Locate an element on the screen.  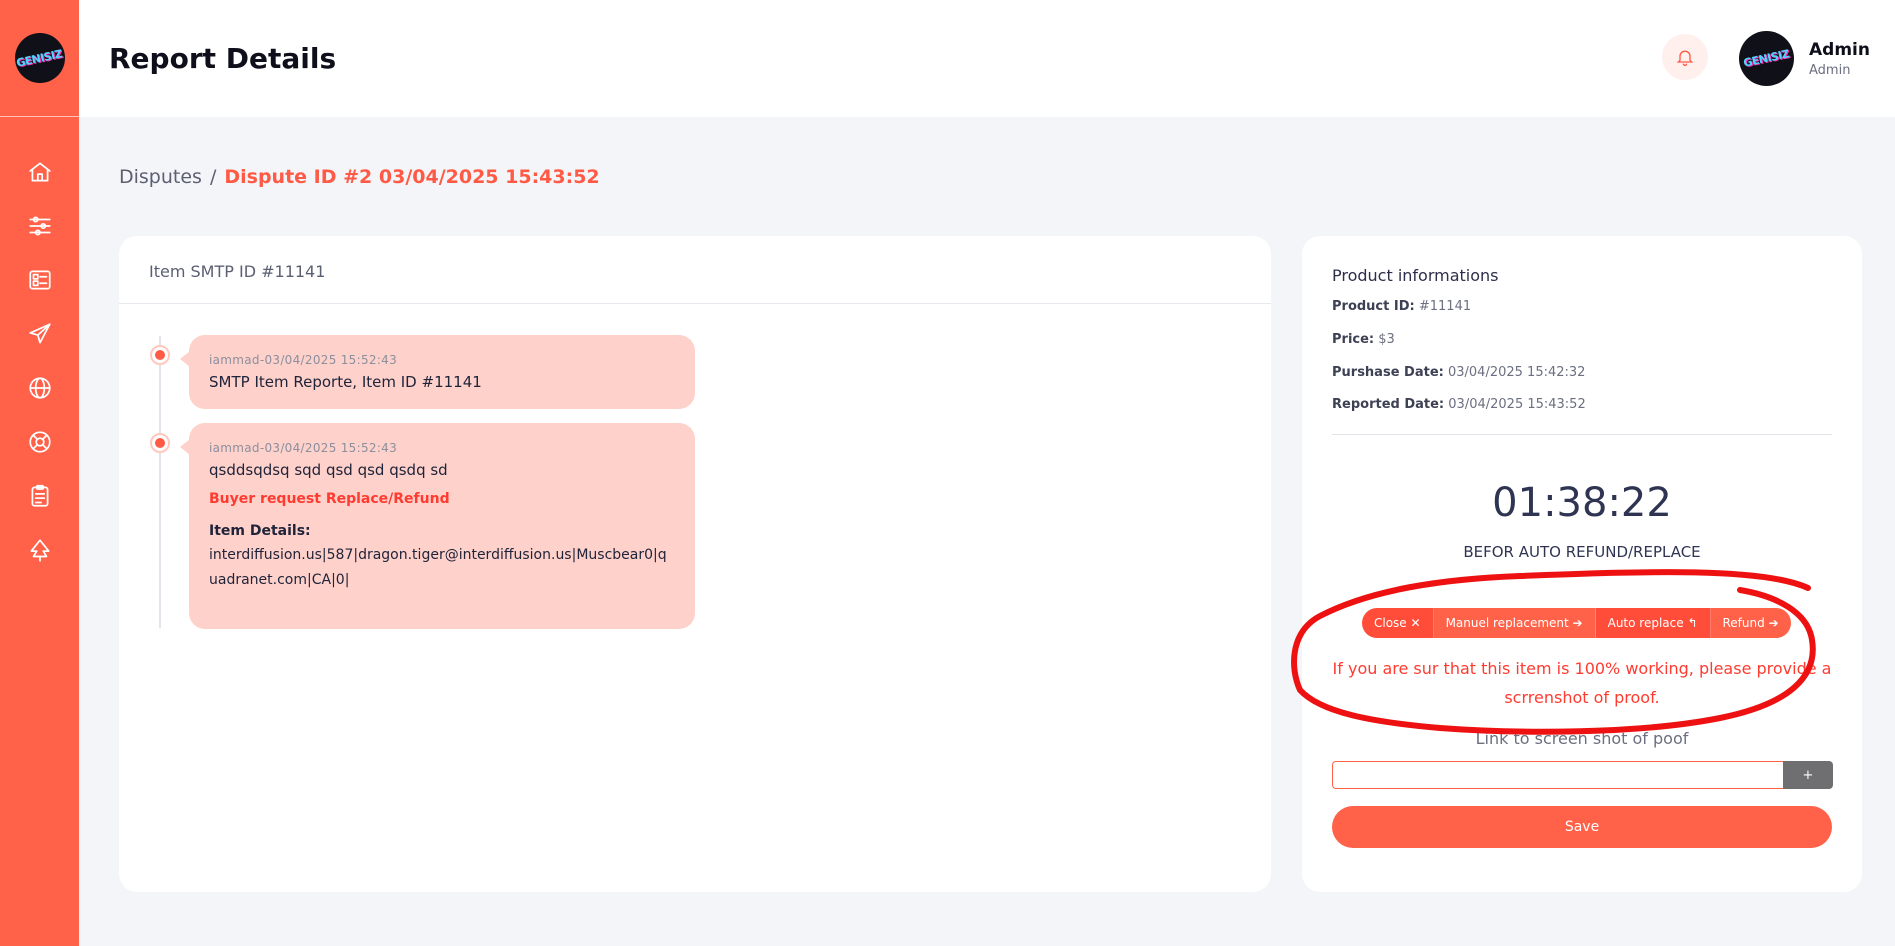
sidebar-item-tree is located at coordinates (39, 550).